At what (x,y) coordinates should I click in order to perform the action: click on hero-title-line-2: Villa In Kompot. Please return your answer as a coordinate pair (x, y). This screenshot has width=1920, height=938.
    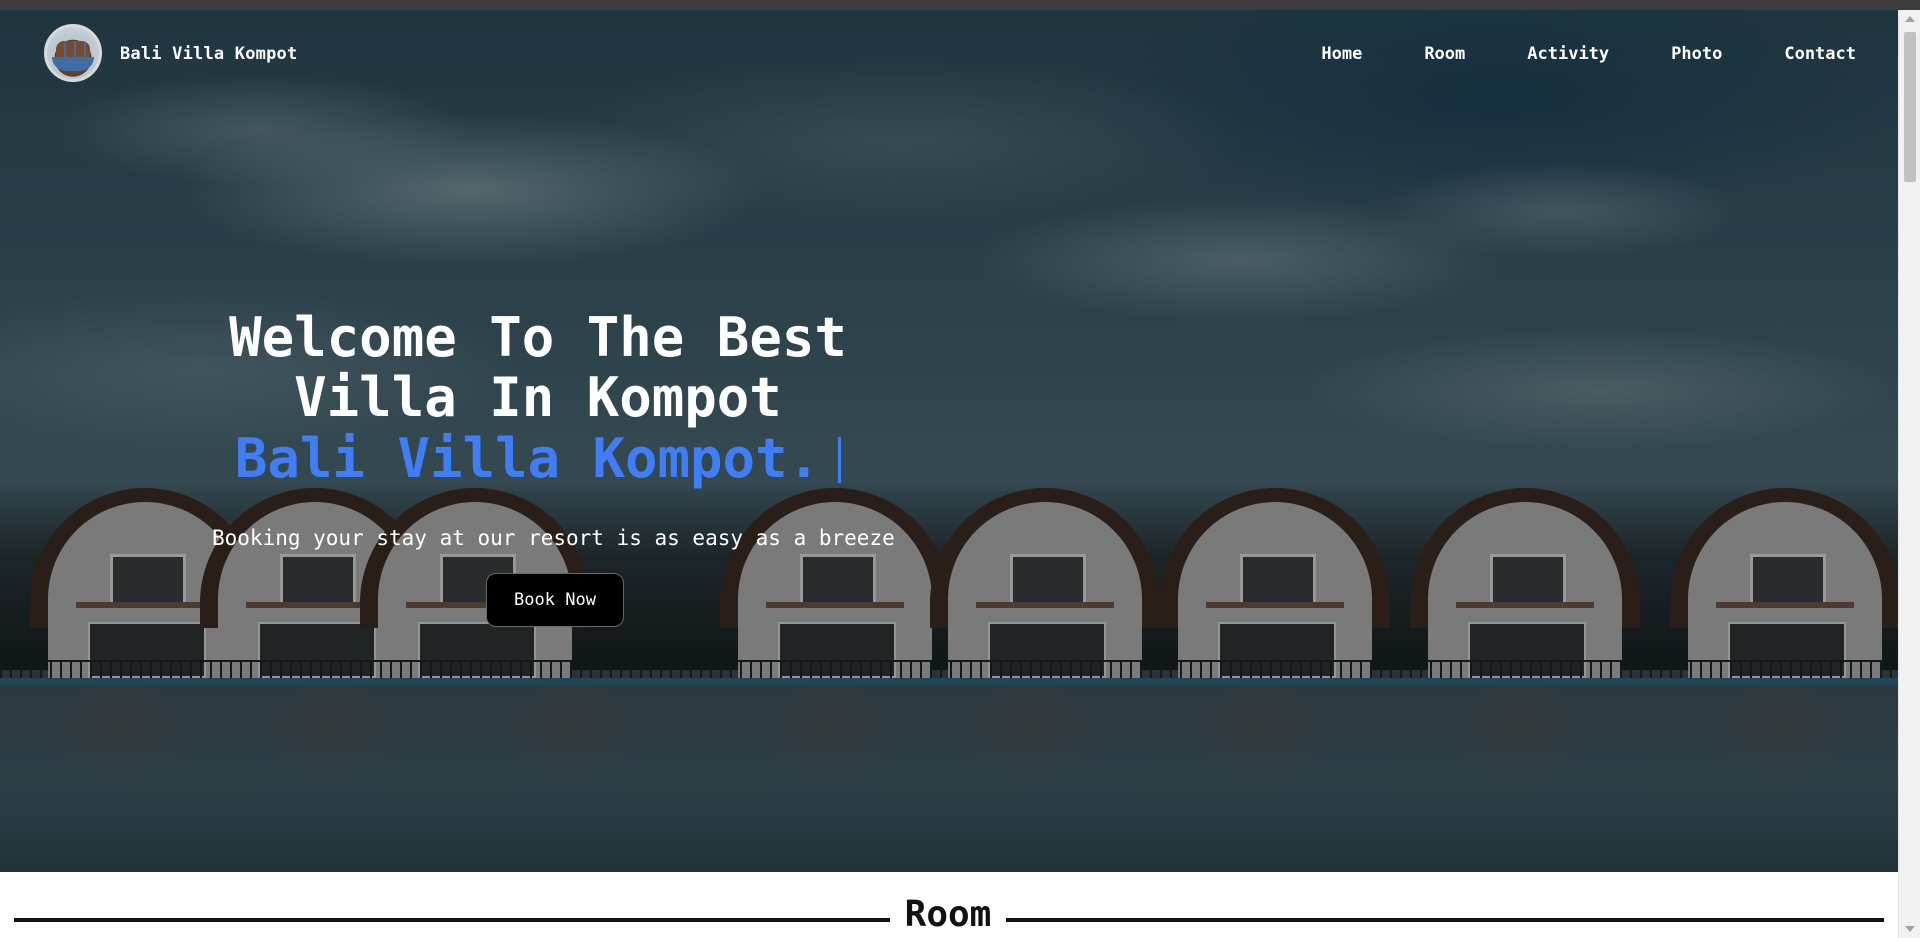
    Looking at the image, I should click on (538, 397).